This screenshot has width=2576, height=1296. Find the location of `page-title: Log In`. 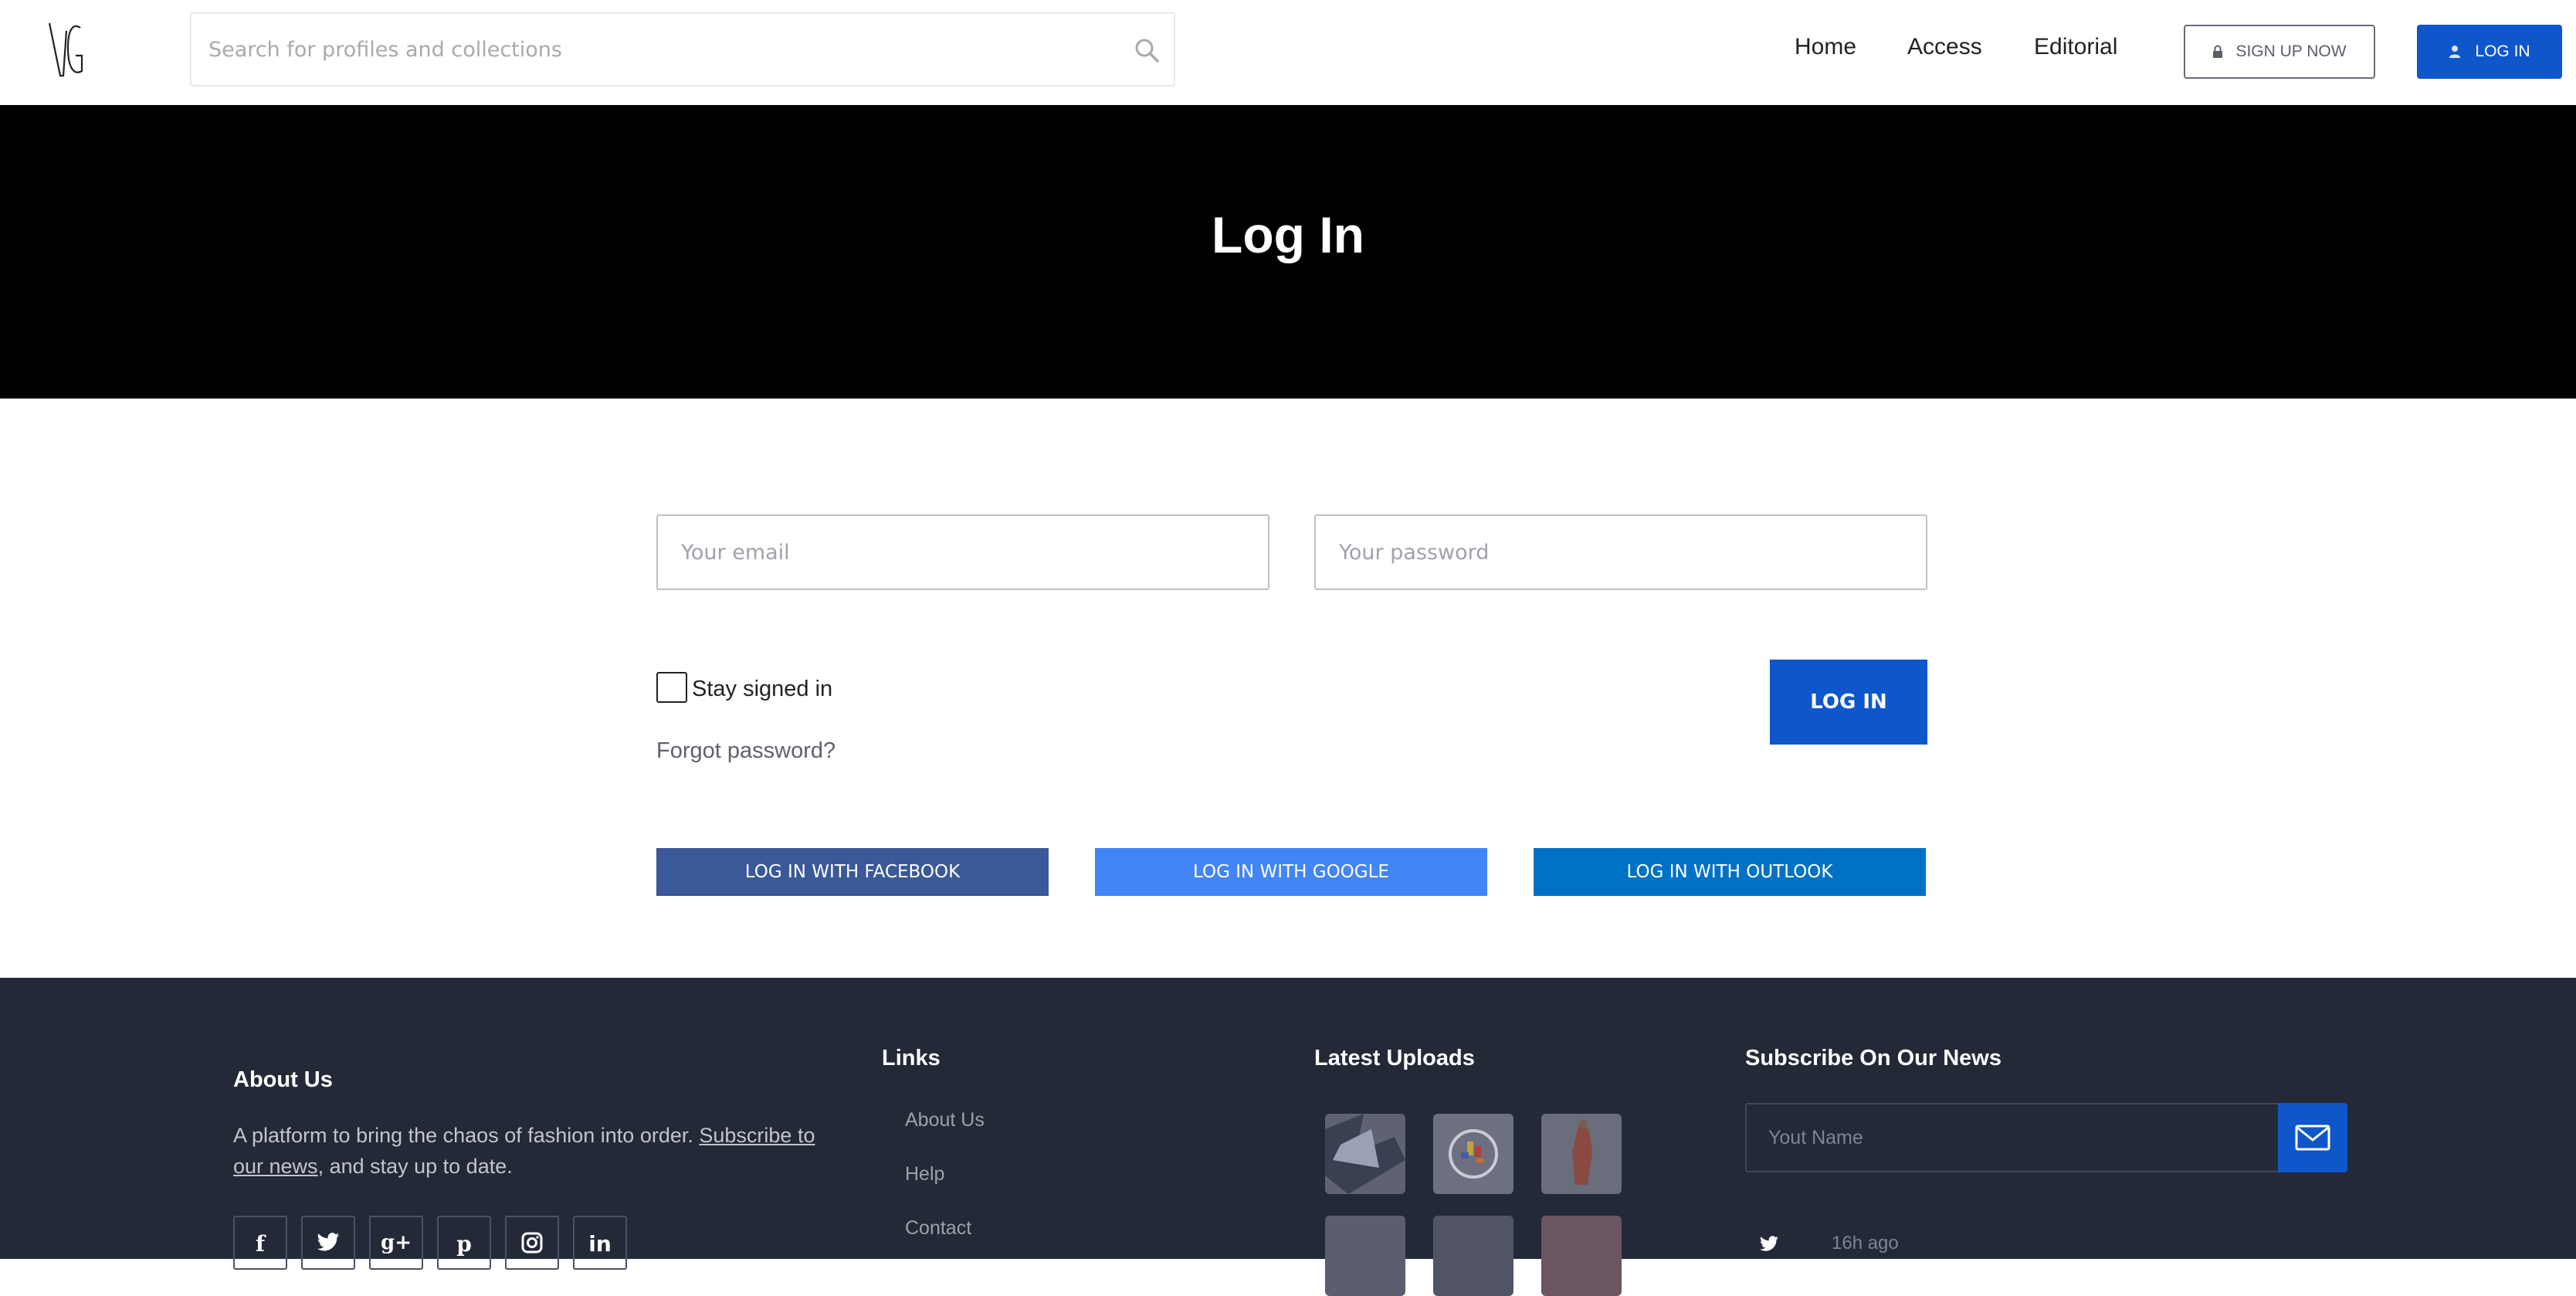

page-title: Log In is located at coordinates (1288, 234).